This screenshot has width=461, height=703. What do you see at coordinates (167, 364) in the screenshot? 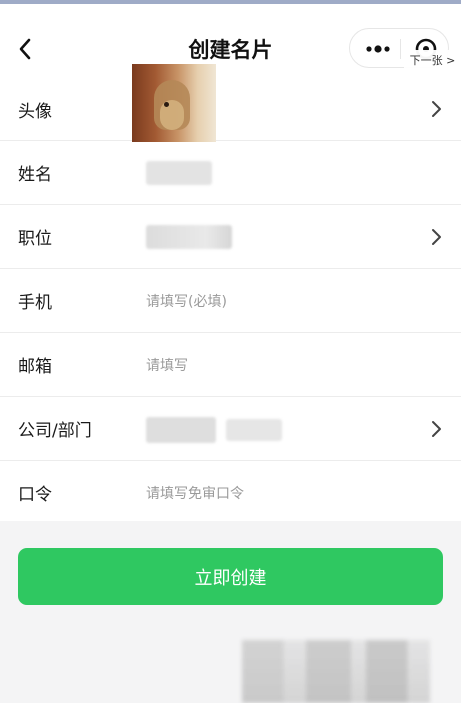
I see `email-input: 请填写` at bounding box center [167, 364].